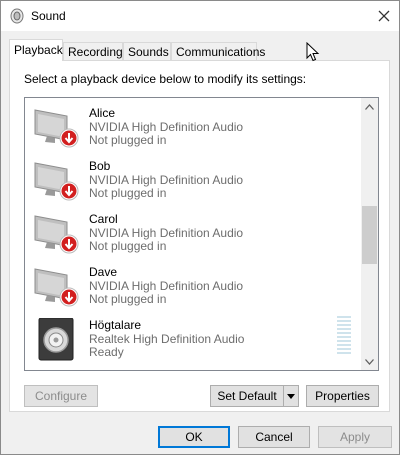  I want to click on ok-button: OK, so click(194, 437).